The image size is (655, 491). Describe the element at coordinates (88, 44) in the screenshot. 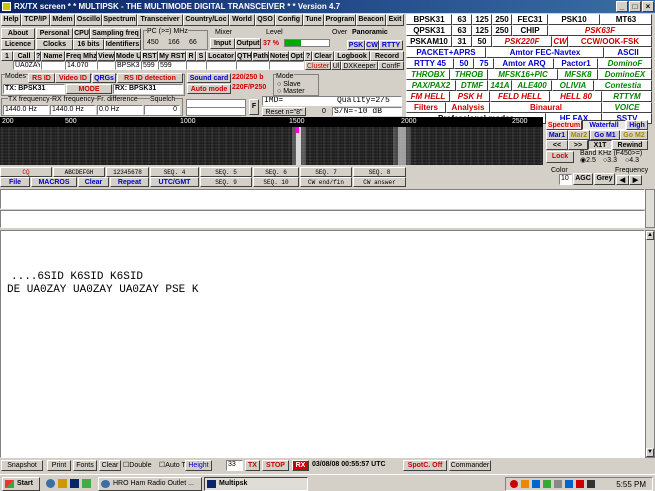

I see `16bits-button: 16 bits` at that location.